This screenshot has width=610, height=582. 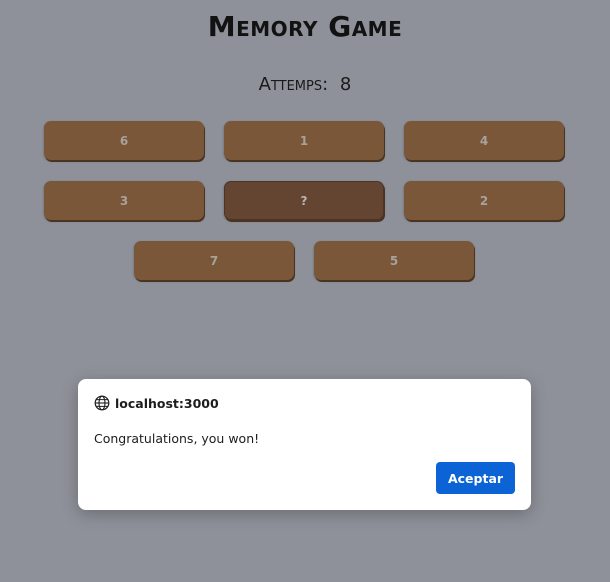 I want to click on globe-icon, so click(x=102, y=403).